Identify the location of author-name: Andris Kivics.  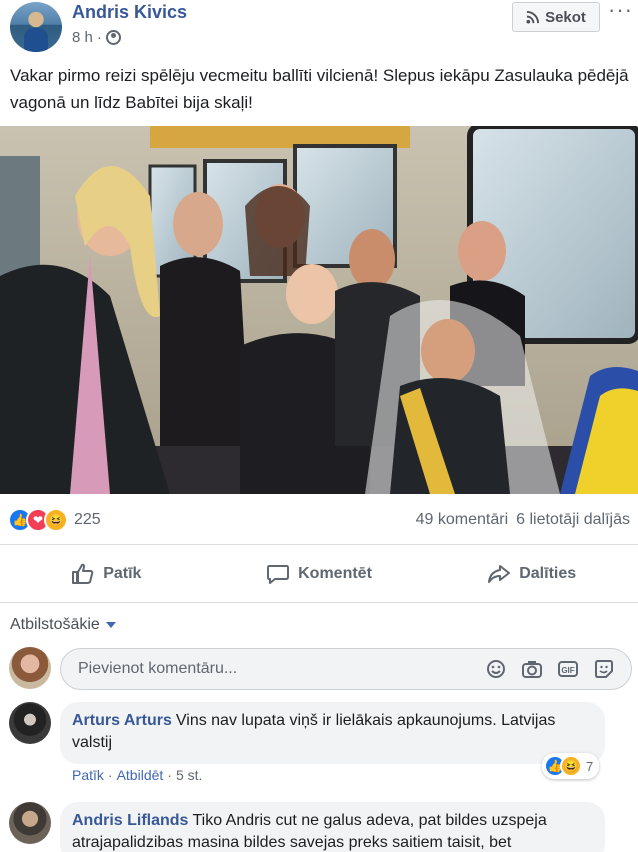
(129, 12).